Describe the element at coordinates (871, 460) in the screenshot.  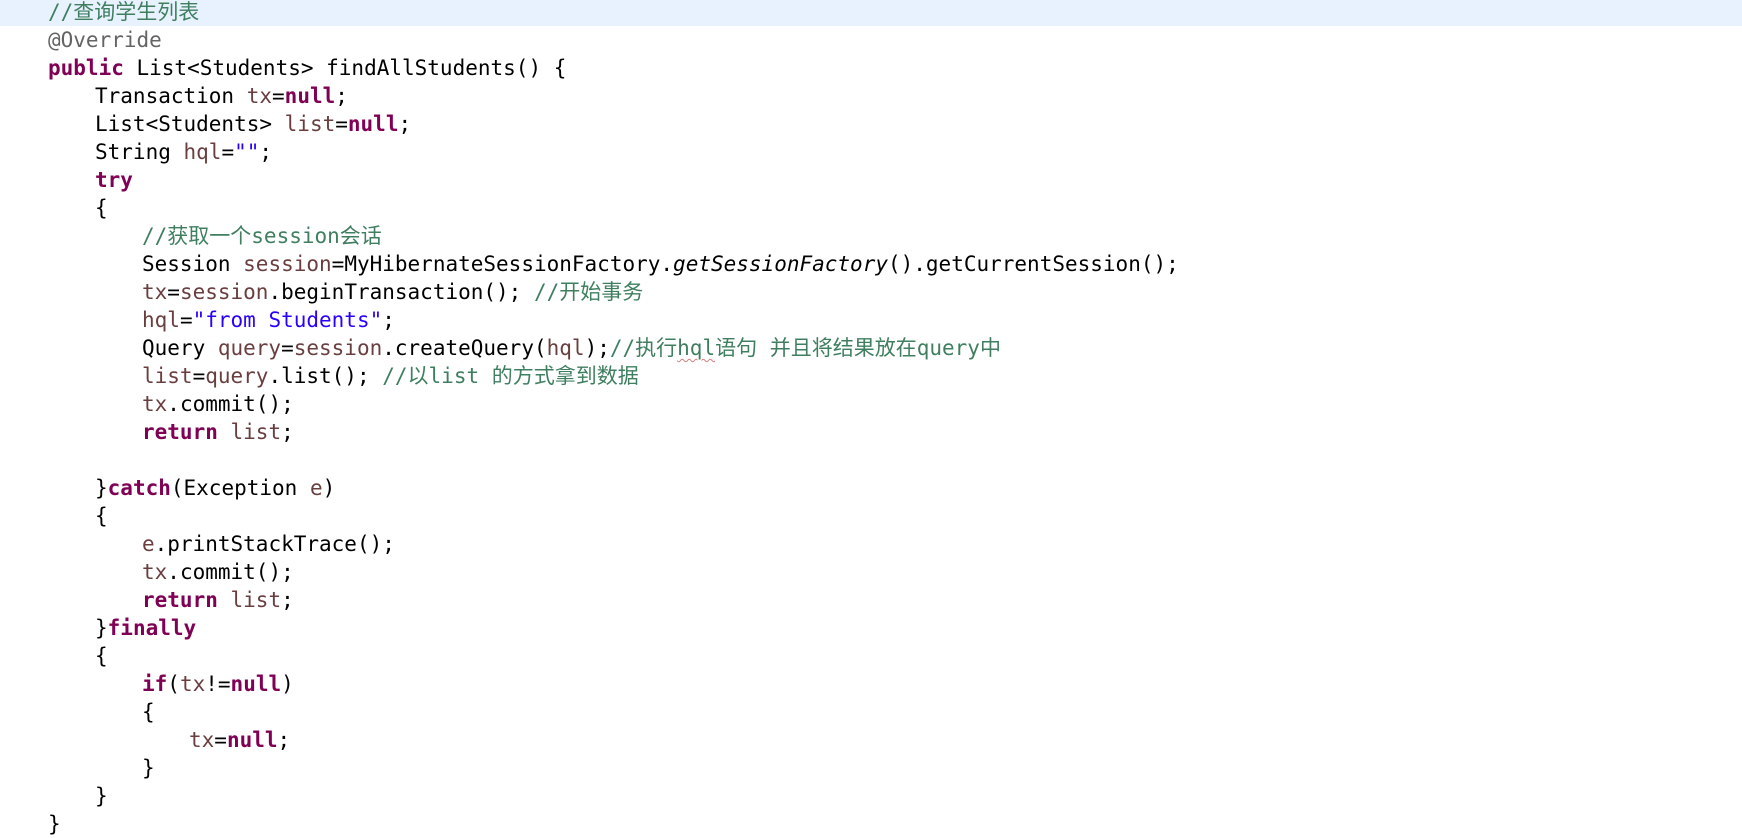
I see `code-line` at that location.